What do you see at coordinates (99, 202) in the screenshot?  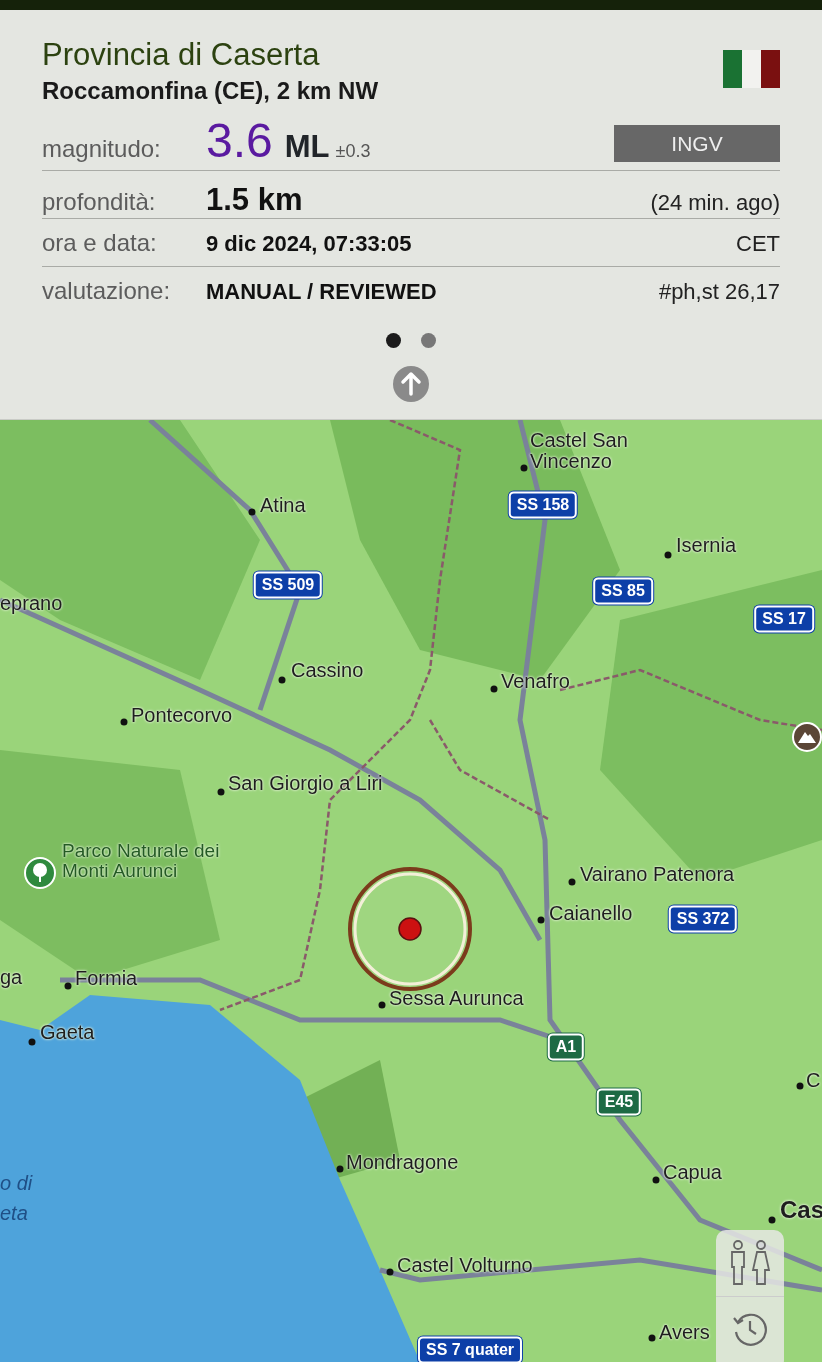 I see `field-label: profondità:` at bounding box center [99, 202].